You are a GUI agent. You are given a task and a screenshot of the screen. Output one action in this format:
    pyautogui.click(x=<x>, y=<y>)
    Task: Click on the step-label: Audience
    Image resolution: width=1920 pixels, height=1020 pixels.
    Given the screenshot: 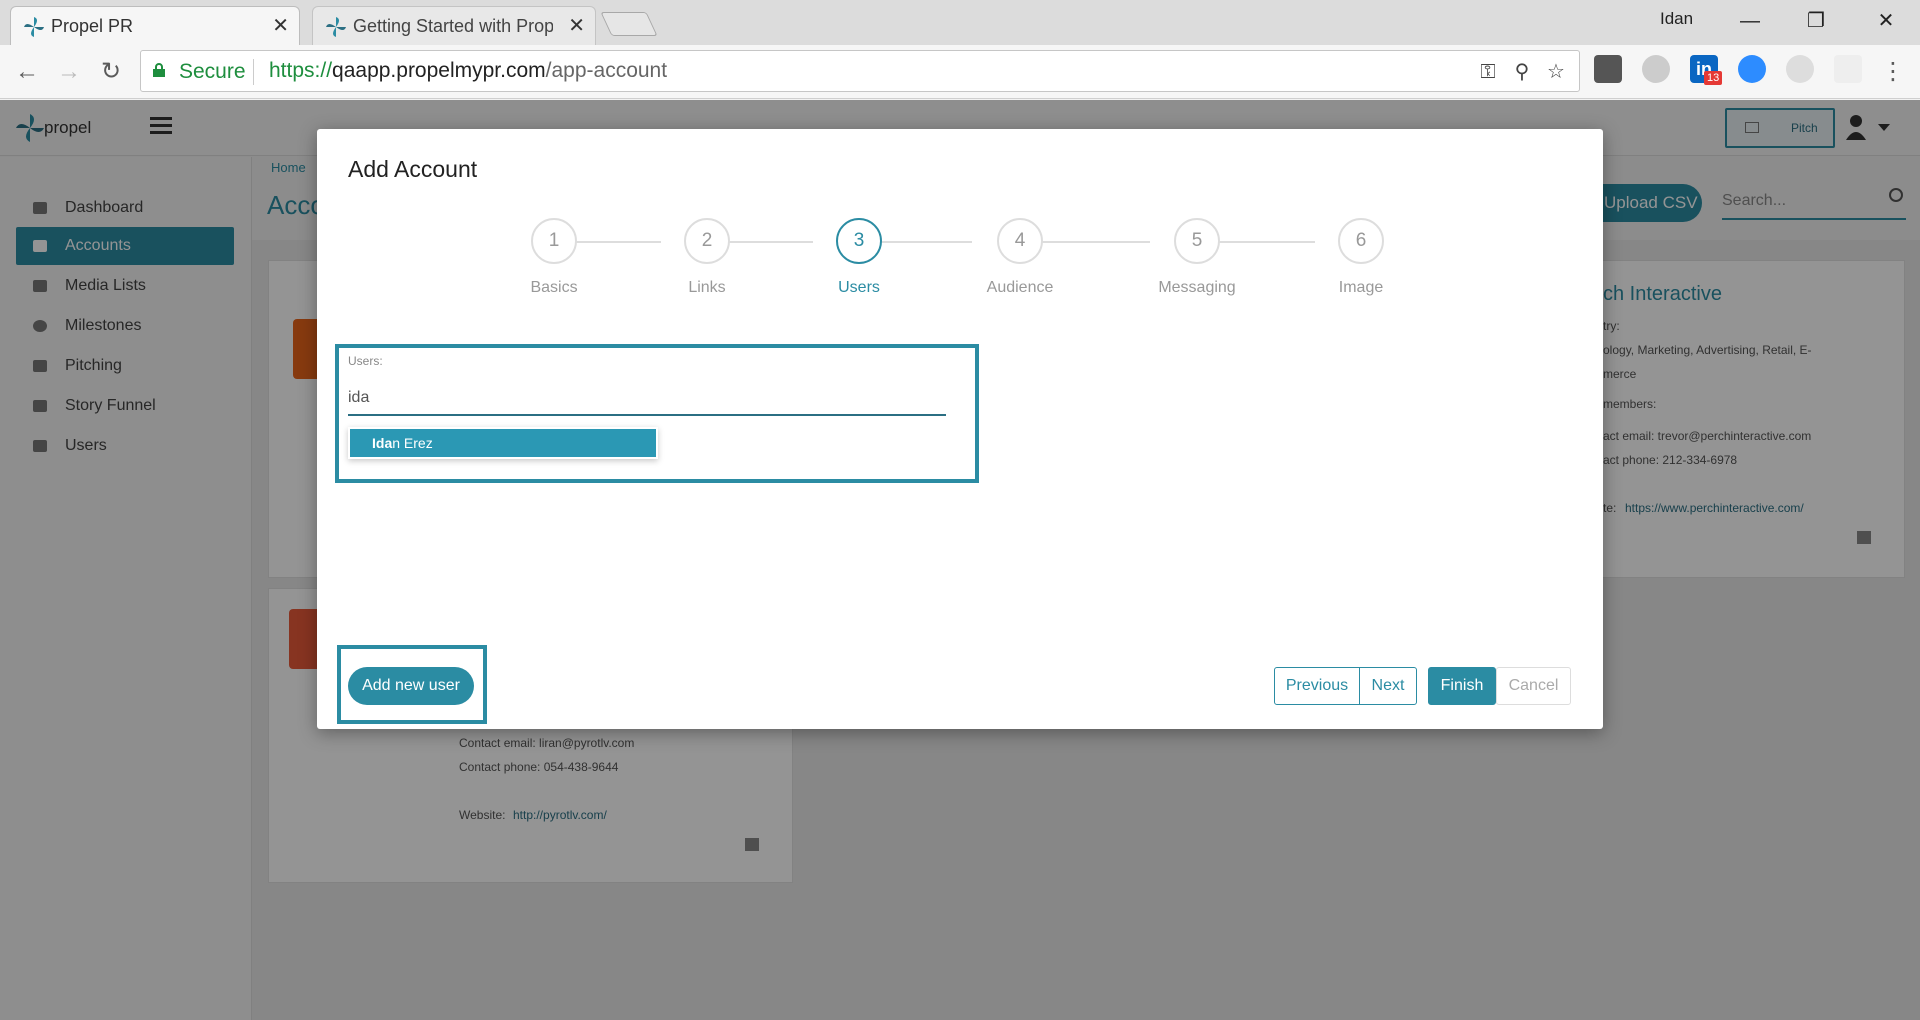 What is the action you would take?
    pyautogui.click(x=1020, y=287)
    